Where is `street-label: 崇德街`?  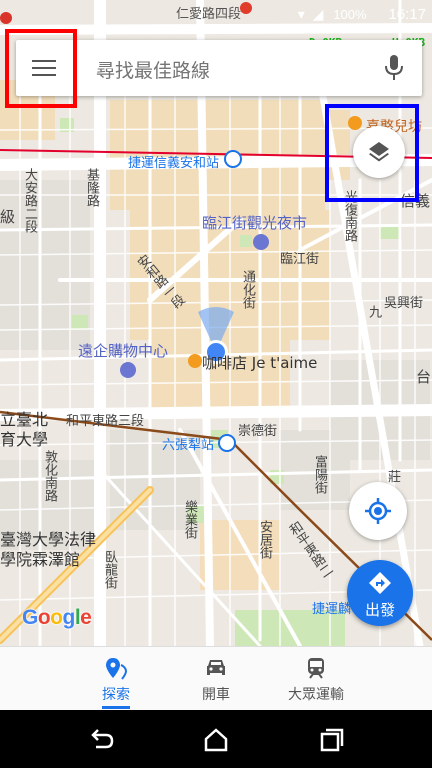
street-label: 崇德街 is located at coordinates (258, 431).